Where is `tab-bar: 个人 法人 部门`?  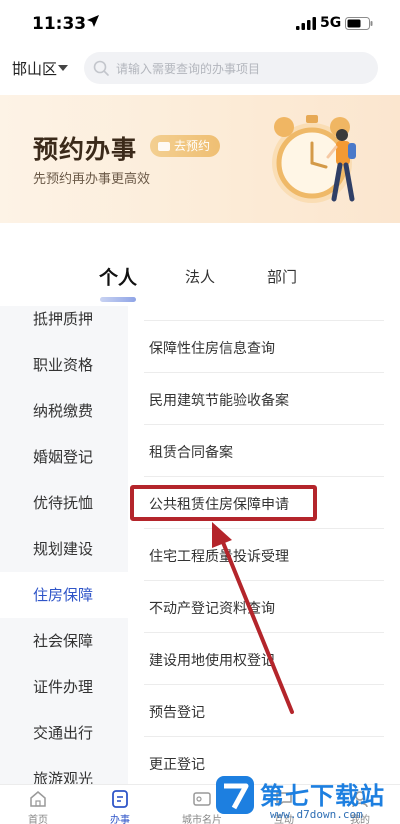
tab-bar: 个人 法人 部门 is located at coordinates (200, 283).